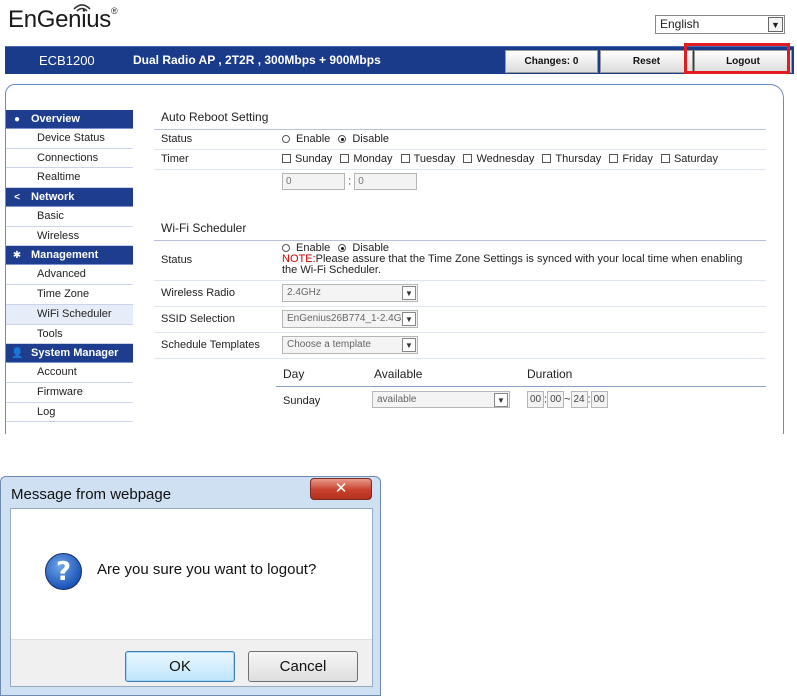 This screenshot has height=696, width=797. Describe the element at coordinates (614, 158) in the screenshot. I see `checkbox-friday` at that location.